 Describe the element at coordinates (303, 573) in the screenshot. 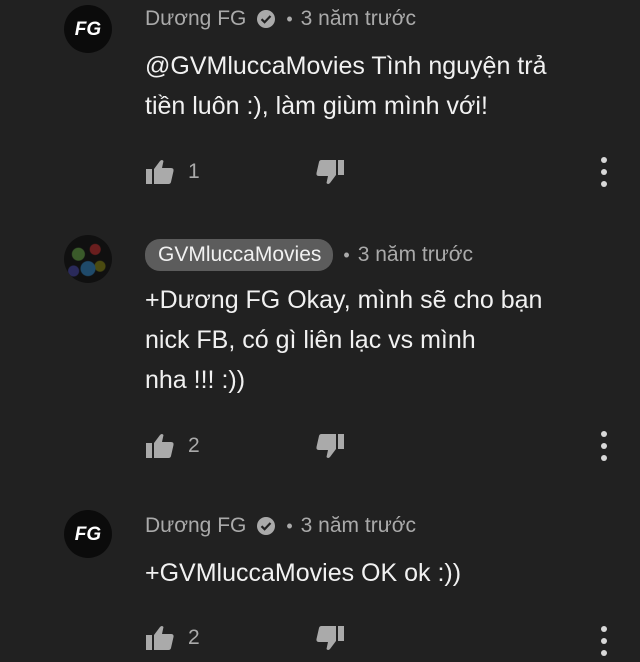

I see `comment-text-line: +GVMluccaMovies OK ok :))` at that location.